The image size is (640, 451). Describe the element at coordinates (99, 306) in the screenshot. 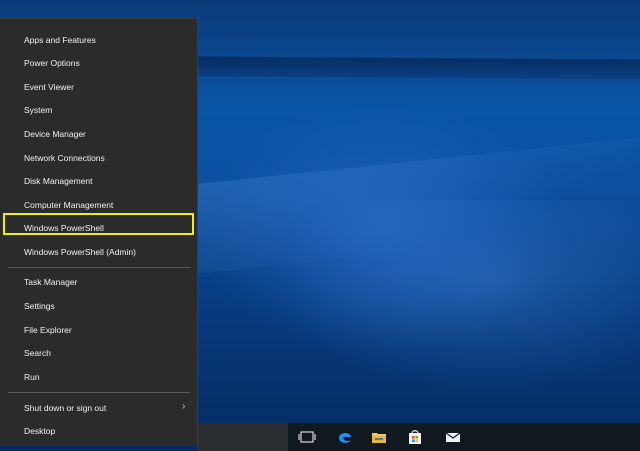

I see `menu-item-settings: Settings` at that location.